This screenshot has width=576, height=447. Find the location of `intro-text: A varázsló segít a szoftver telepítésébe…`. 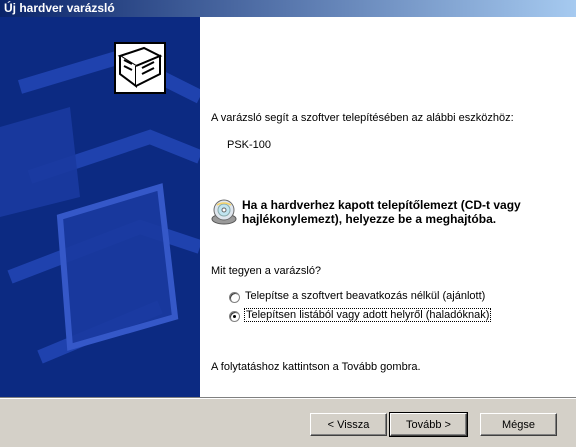

intro-text: A varázsló segít a szoftver telepítésébe… is located at coordinates (362, 118).